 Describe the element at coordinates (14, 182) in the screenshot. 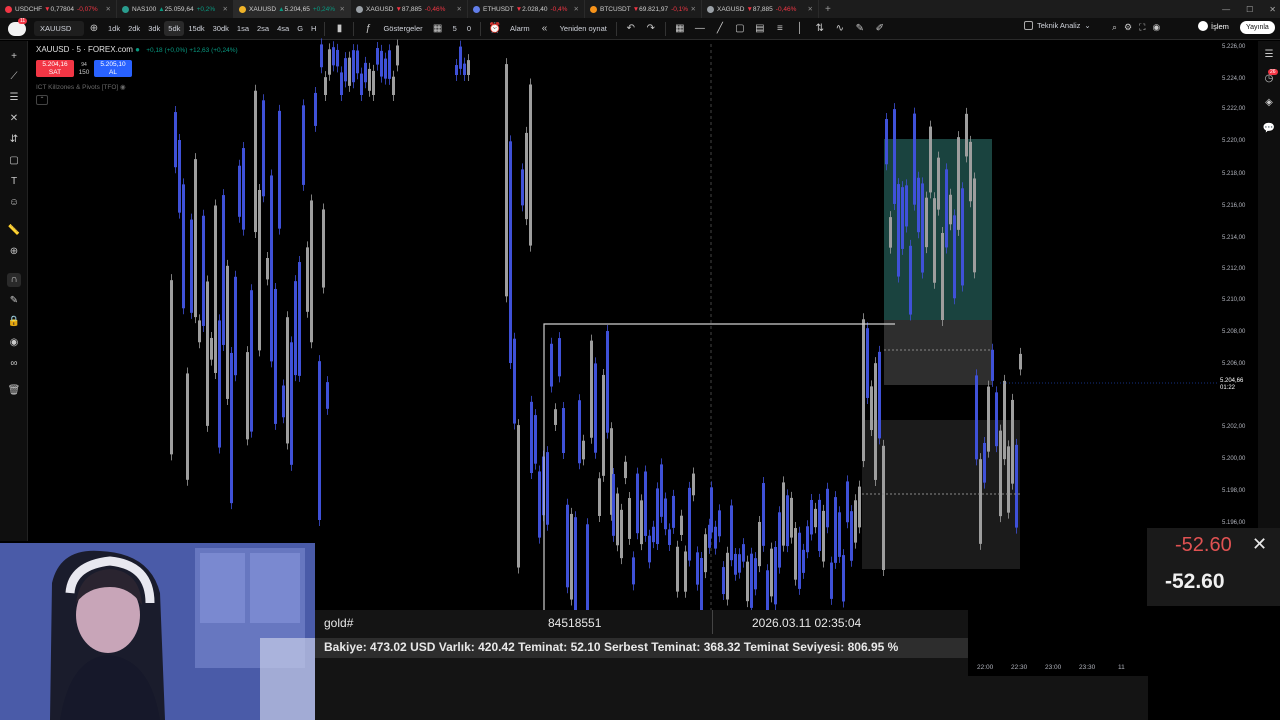

I see `text-tool-icon: T` at that location.